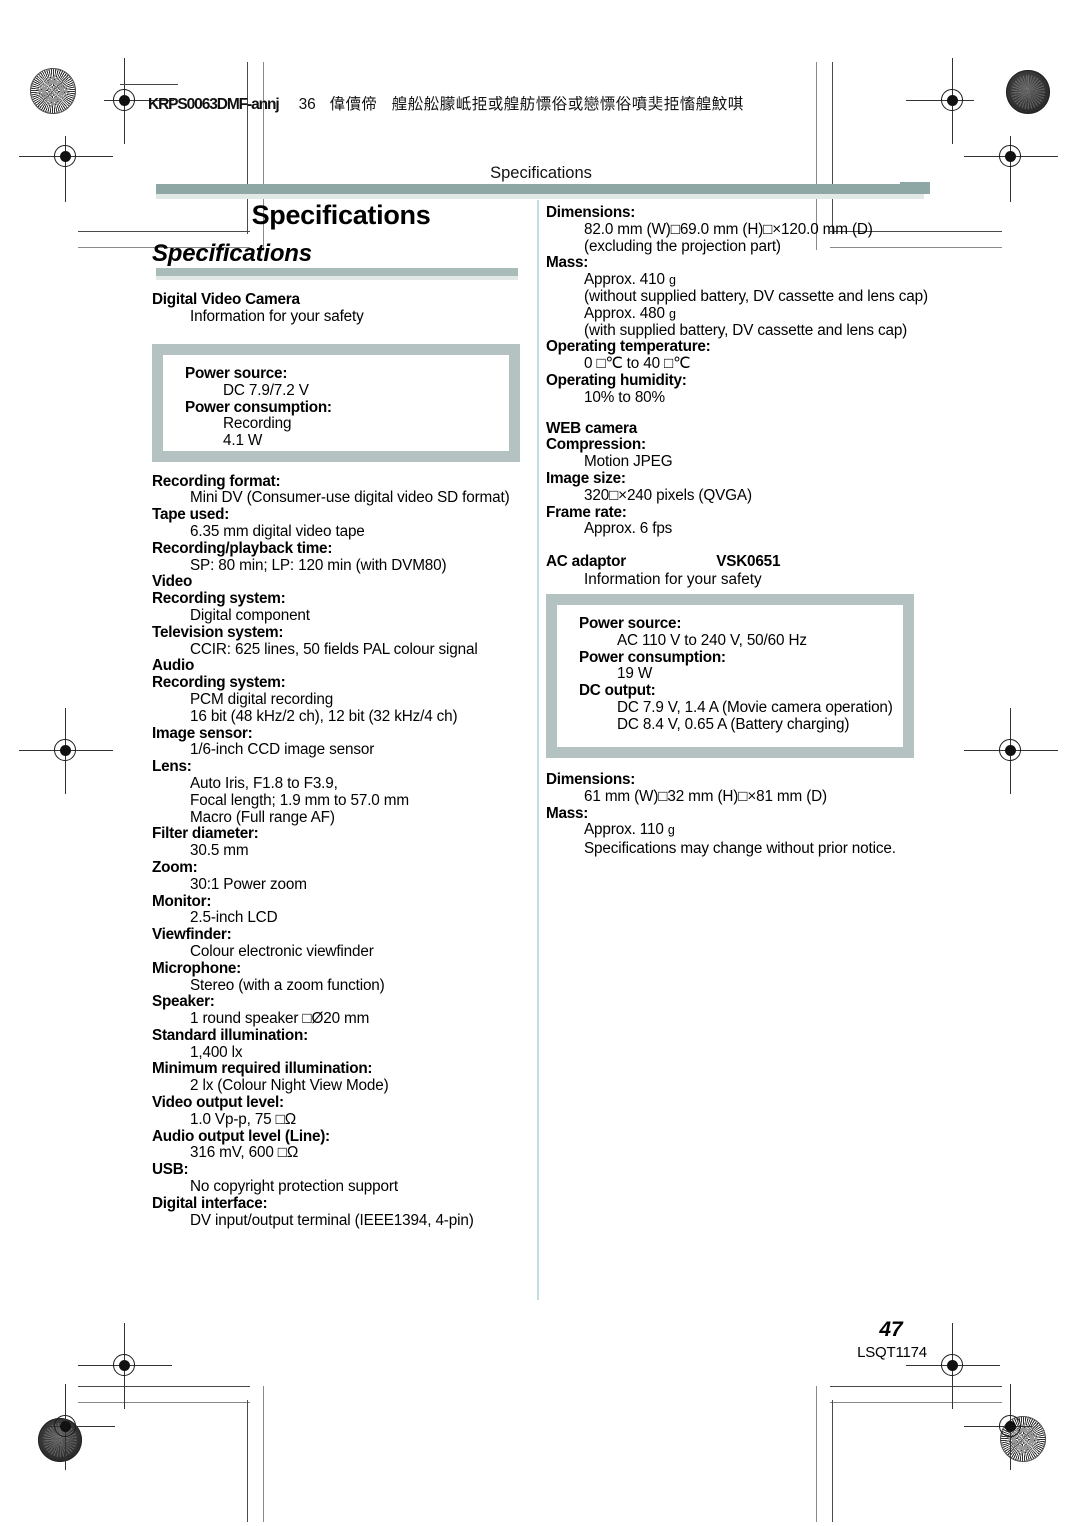 The image size is (1080, 1526). Describe the element at coordinates (628, 462) in the screenshot. I see `web-compression-value: Motion JPEG` at that location.